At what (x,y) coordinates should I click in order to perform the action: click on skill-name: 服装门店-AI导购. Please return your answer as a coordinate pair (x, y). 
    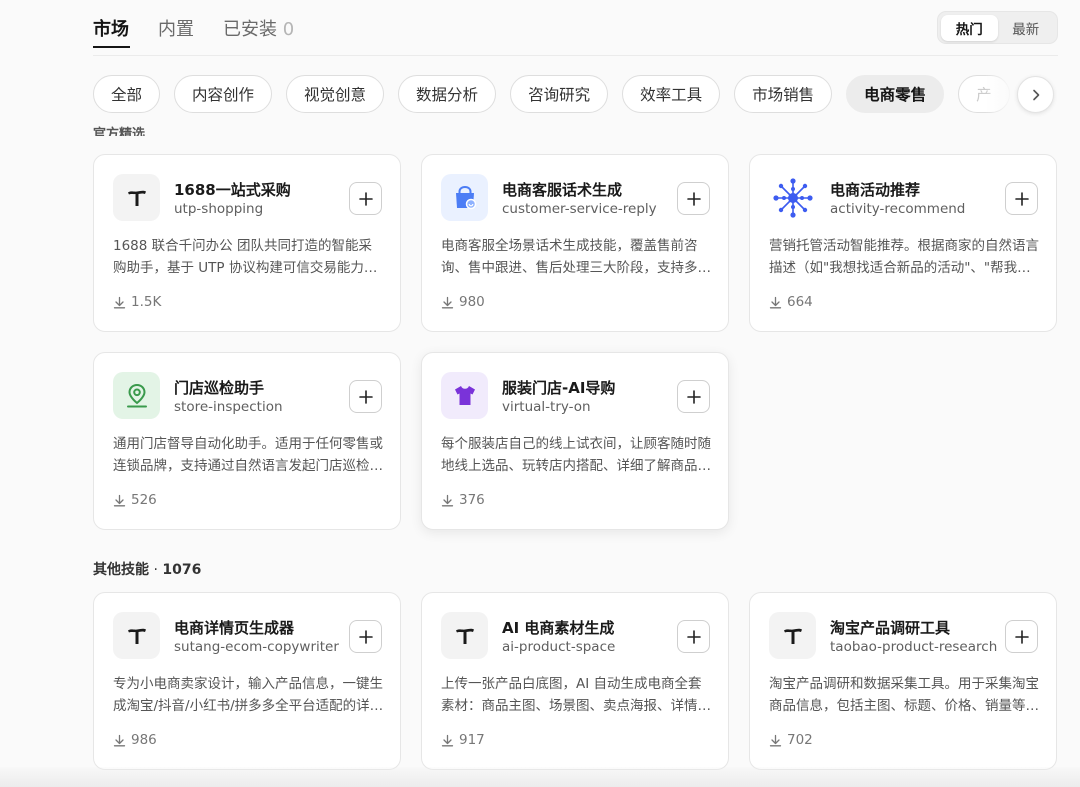
    Looking at the image, I should click on (559, 388).